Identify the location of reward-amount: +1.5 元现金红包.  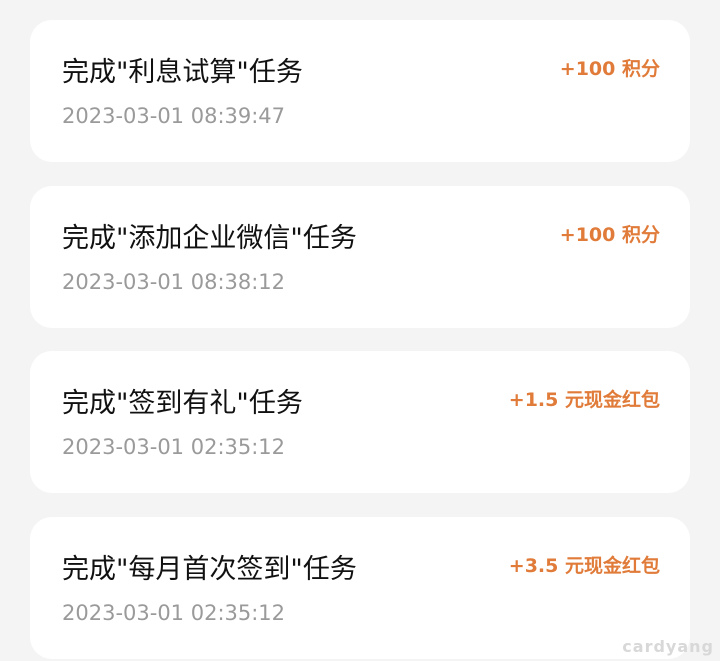
(584, 400).